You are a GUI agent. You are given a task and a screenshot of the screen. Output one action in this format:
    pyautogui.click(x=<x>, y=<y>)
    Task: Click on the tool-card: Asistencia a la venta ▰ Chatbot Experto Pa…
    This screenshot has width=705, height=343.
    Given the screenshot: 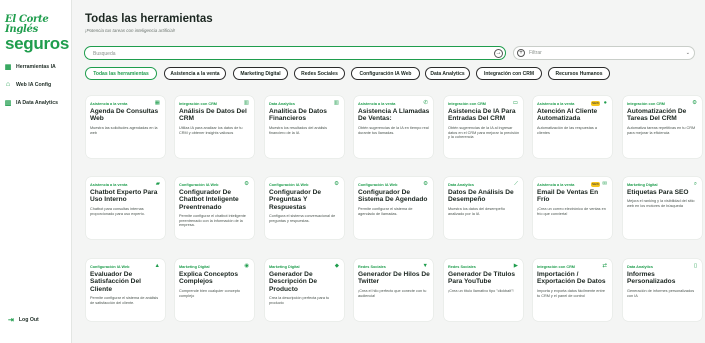 What is the action you would take?
    pyautogui.click(x=125, y=208)
    